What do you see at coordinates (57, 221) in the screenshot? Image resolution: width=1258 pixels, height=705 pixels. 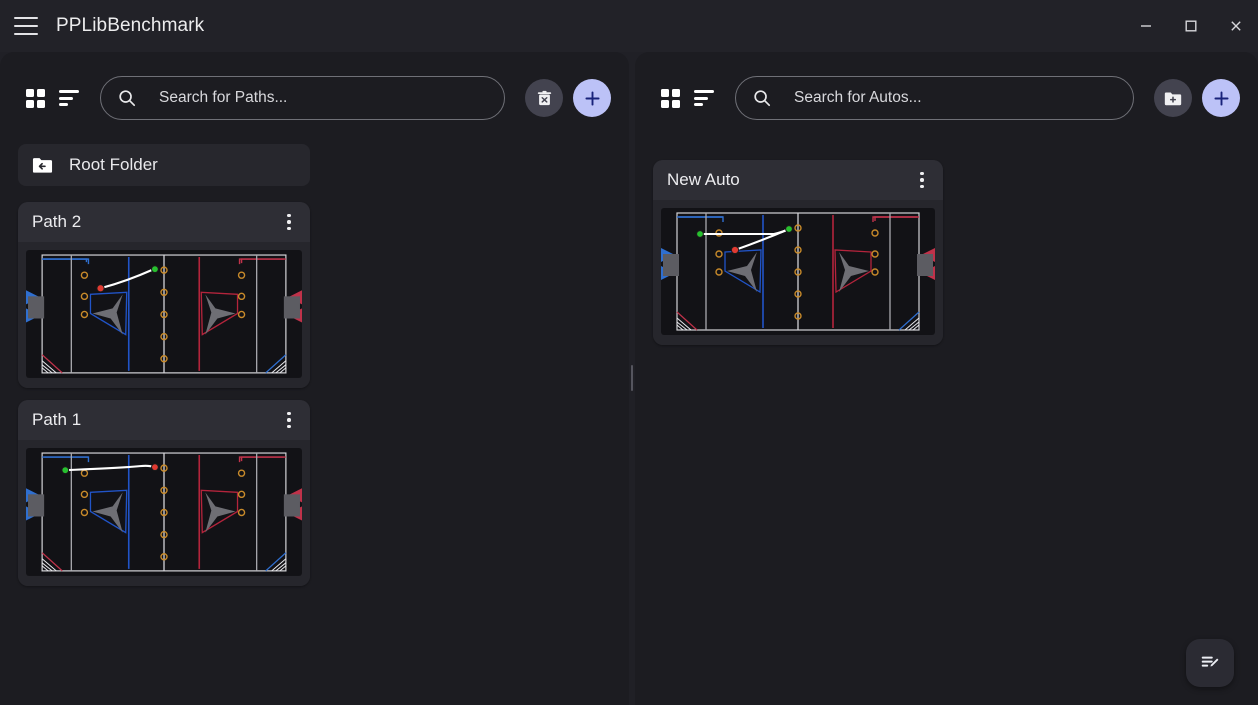 I see `path-card-title: Path 2` at bounding box center [57, 221].